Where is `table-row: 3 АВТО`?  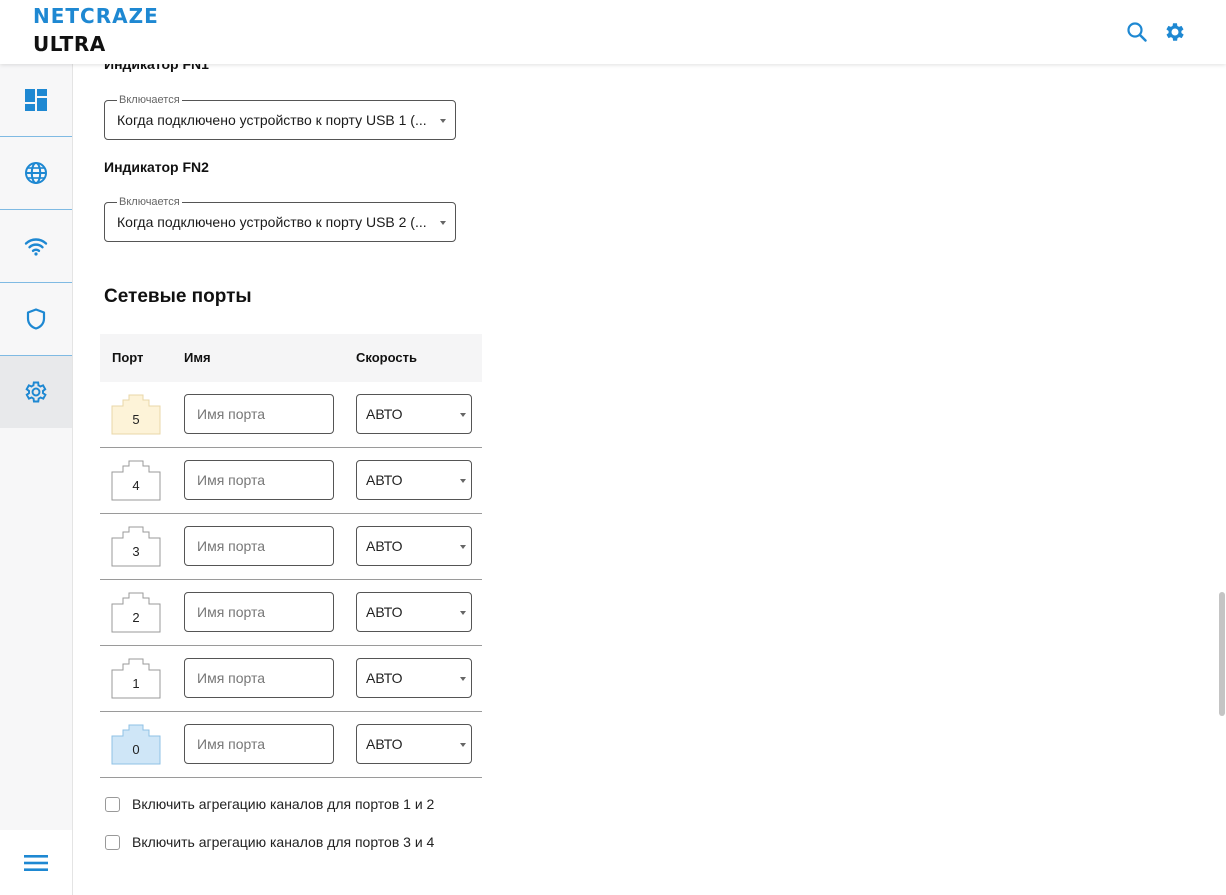
table-row: 3 АВТО is located at coordinates (291, 547).